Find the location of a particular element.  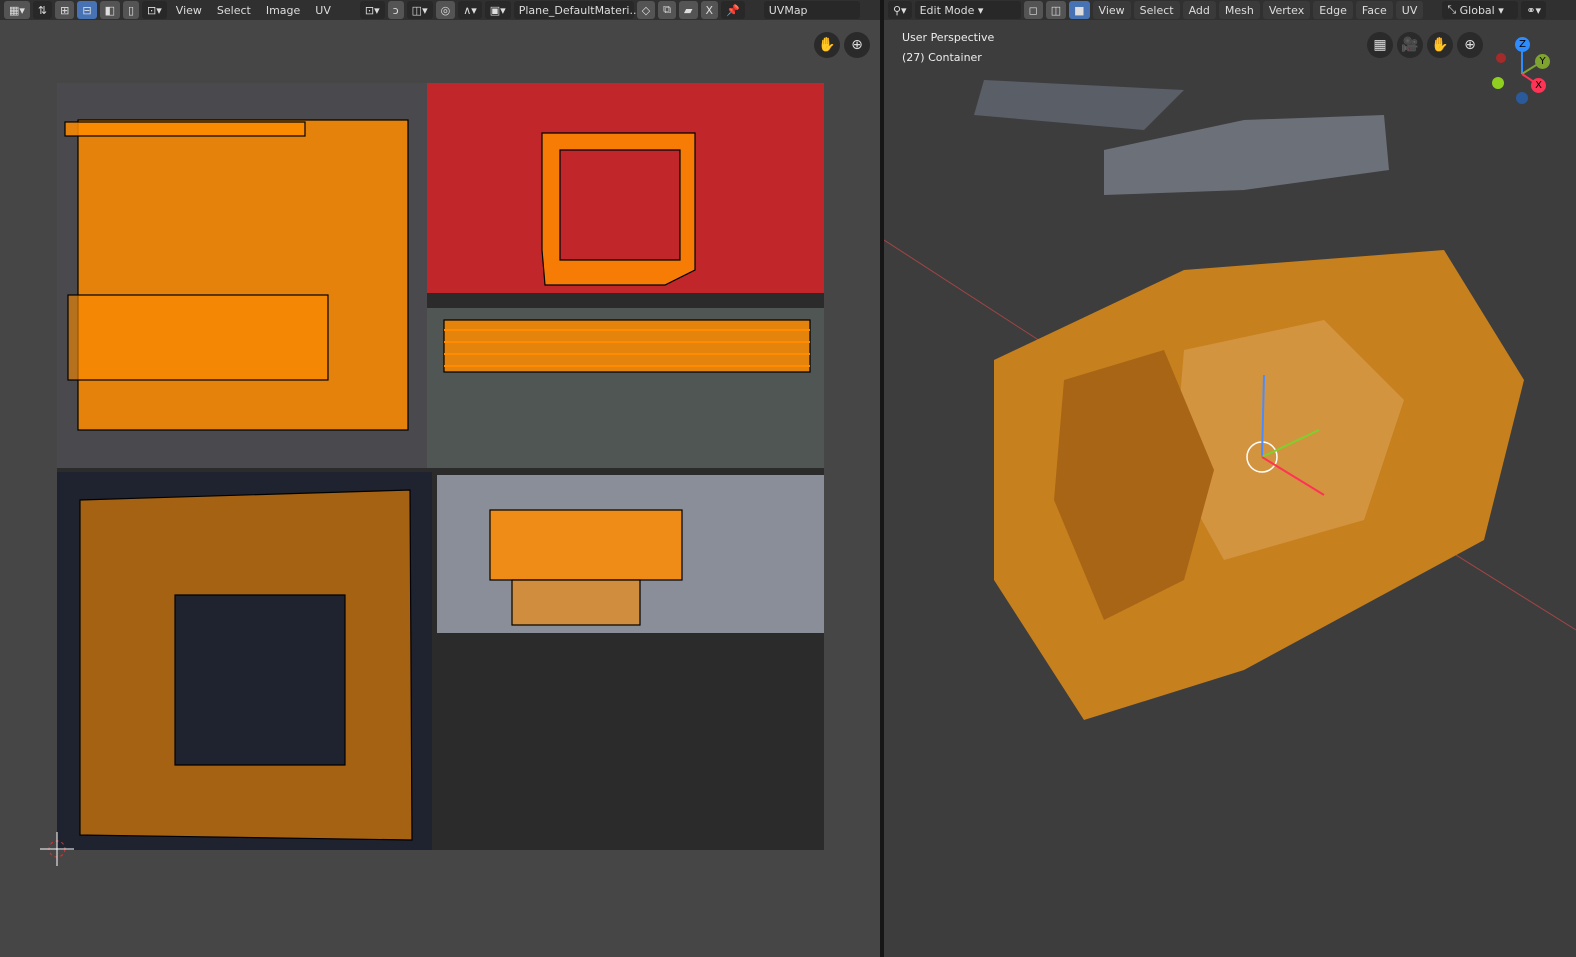

camera-view-icon: 🎥 is located at coordinates (1410, 45).